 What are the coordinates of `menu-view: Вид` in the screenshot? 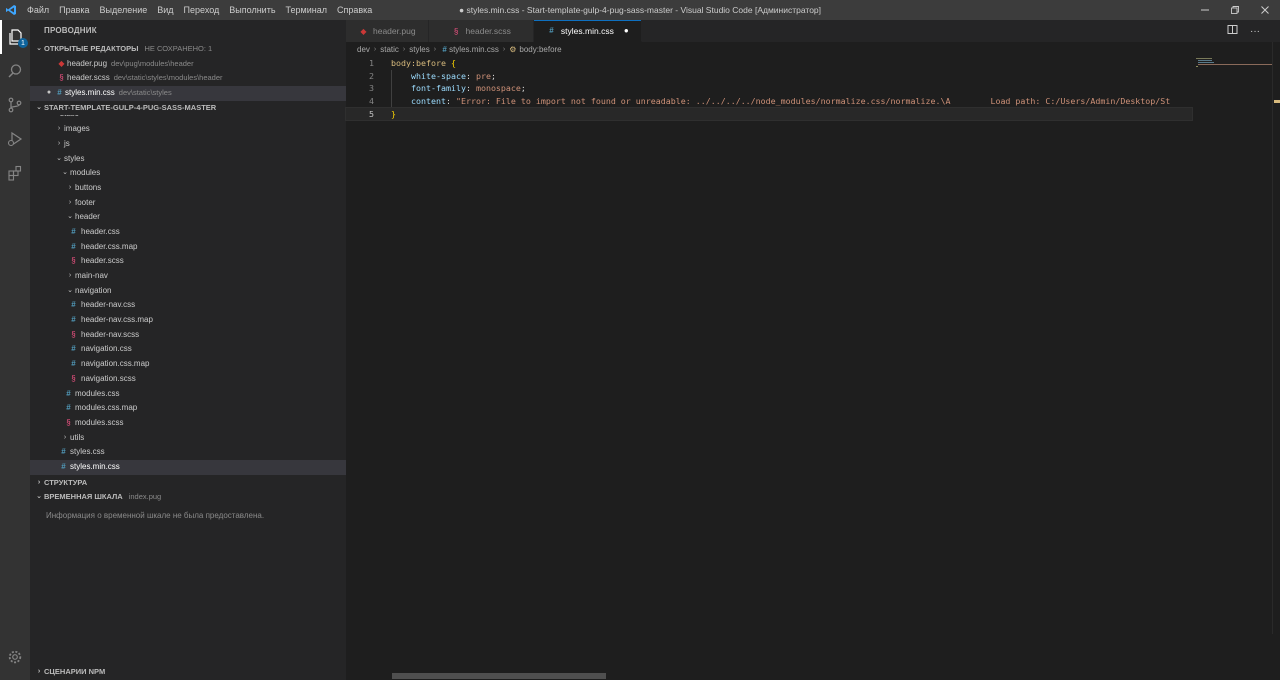 It's located at (165, 10).